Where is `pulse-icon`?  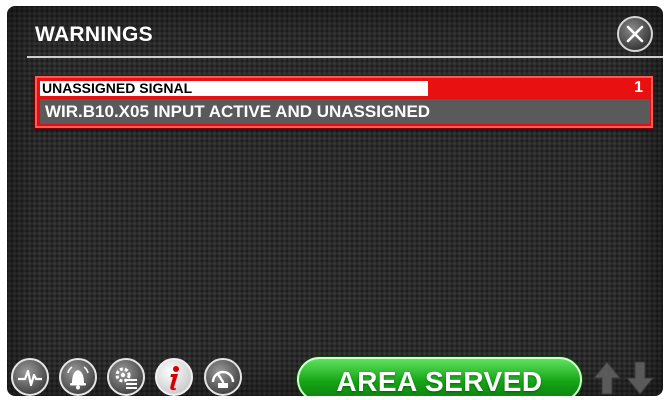 pulse-icon is located at coordinates (30, 378).